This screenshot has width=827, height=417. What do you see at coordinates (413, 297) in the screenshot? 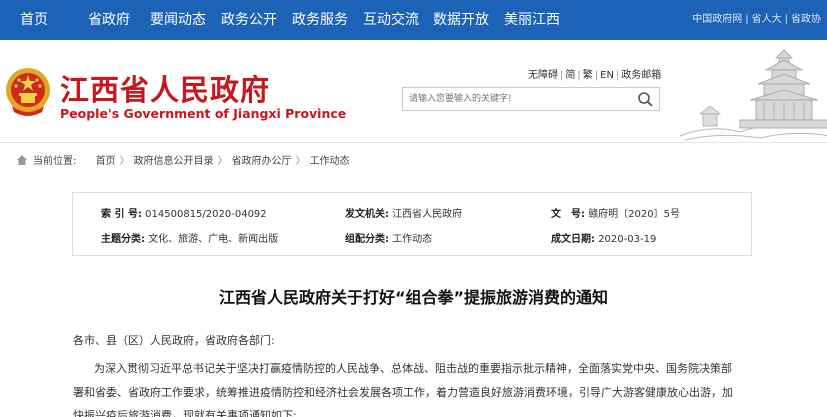
I see `article-title: 江西省人民政府关于打好“组合拳”提振旅游消费的通知` at bounding box center [413, 297].